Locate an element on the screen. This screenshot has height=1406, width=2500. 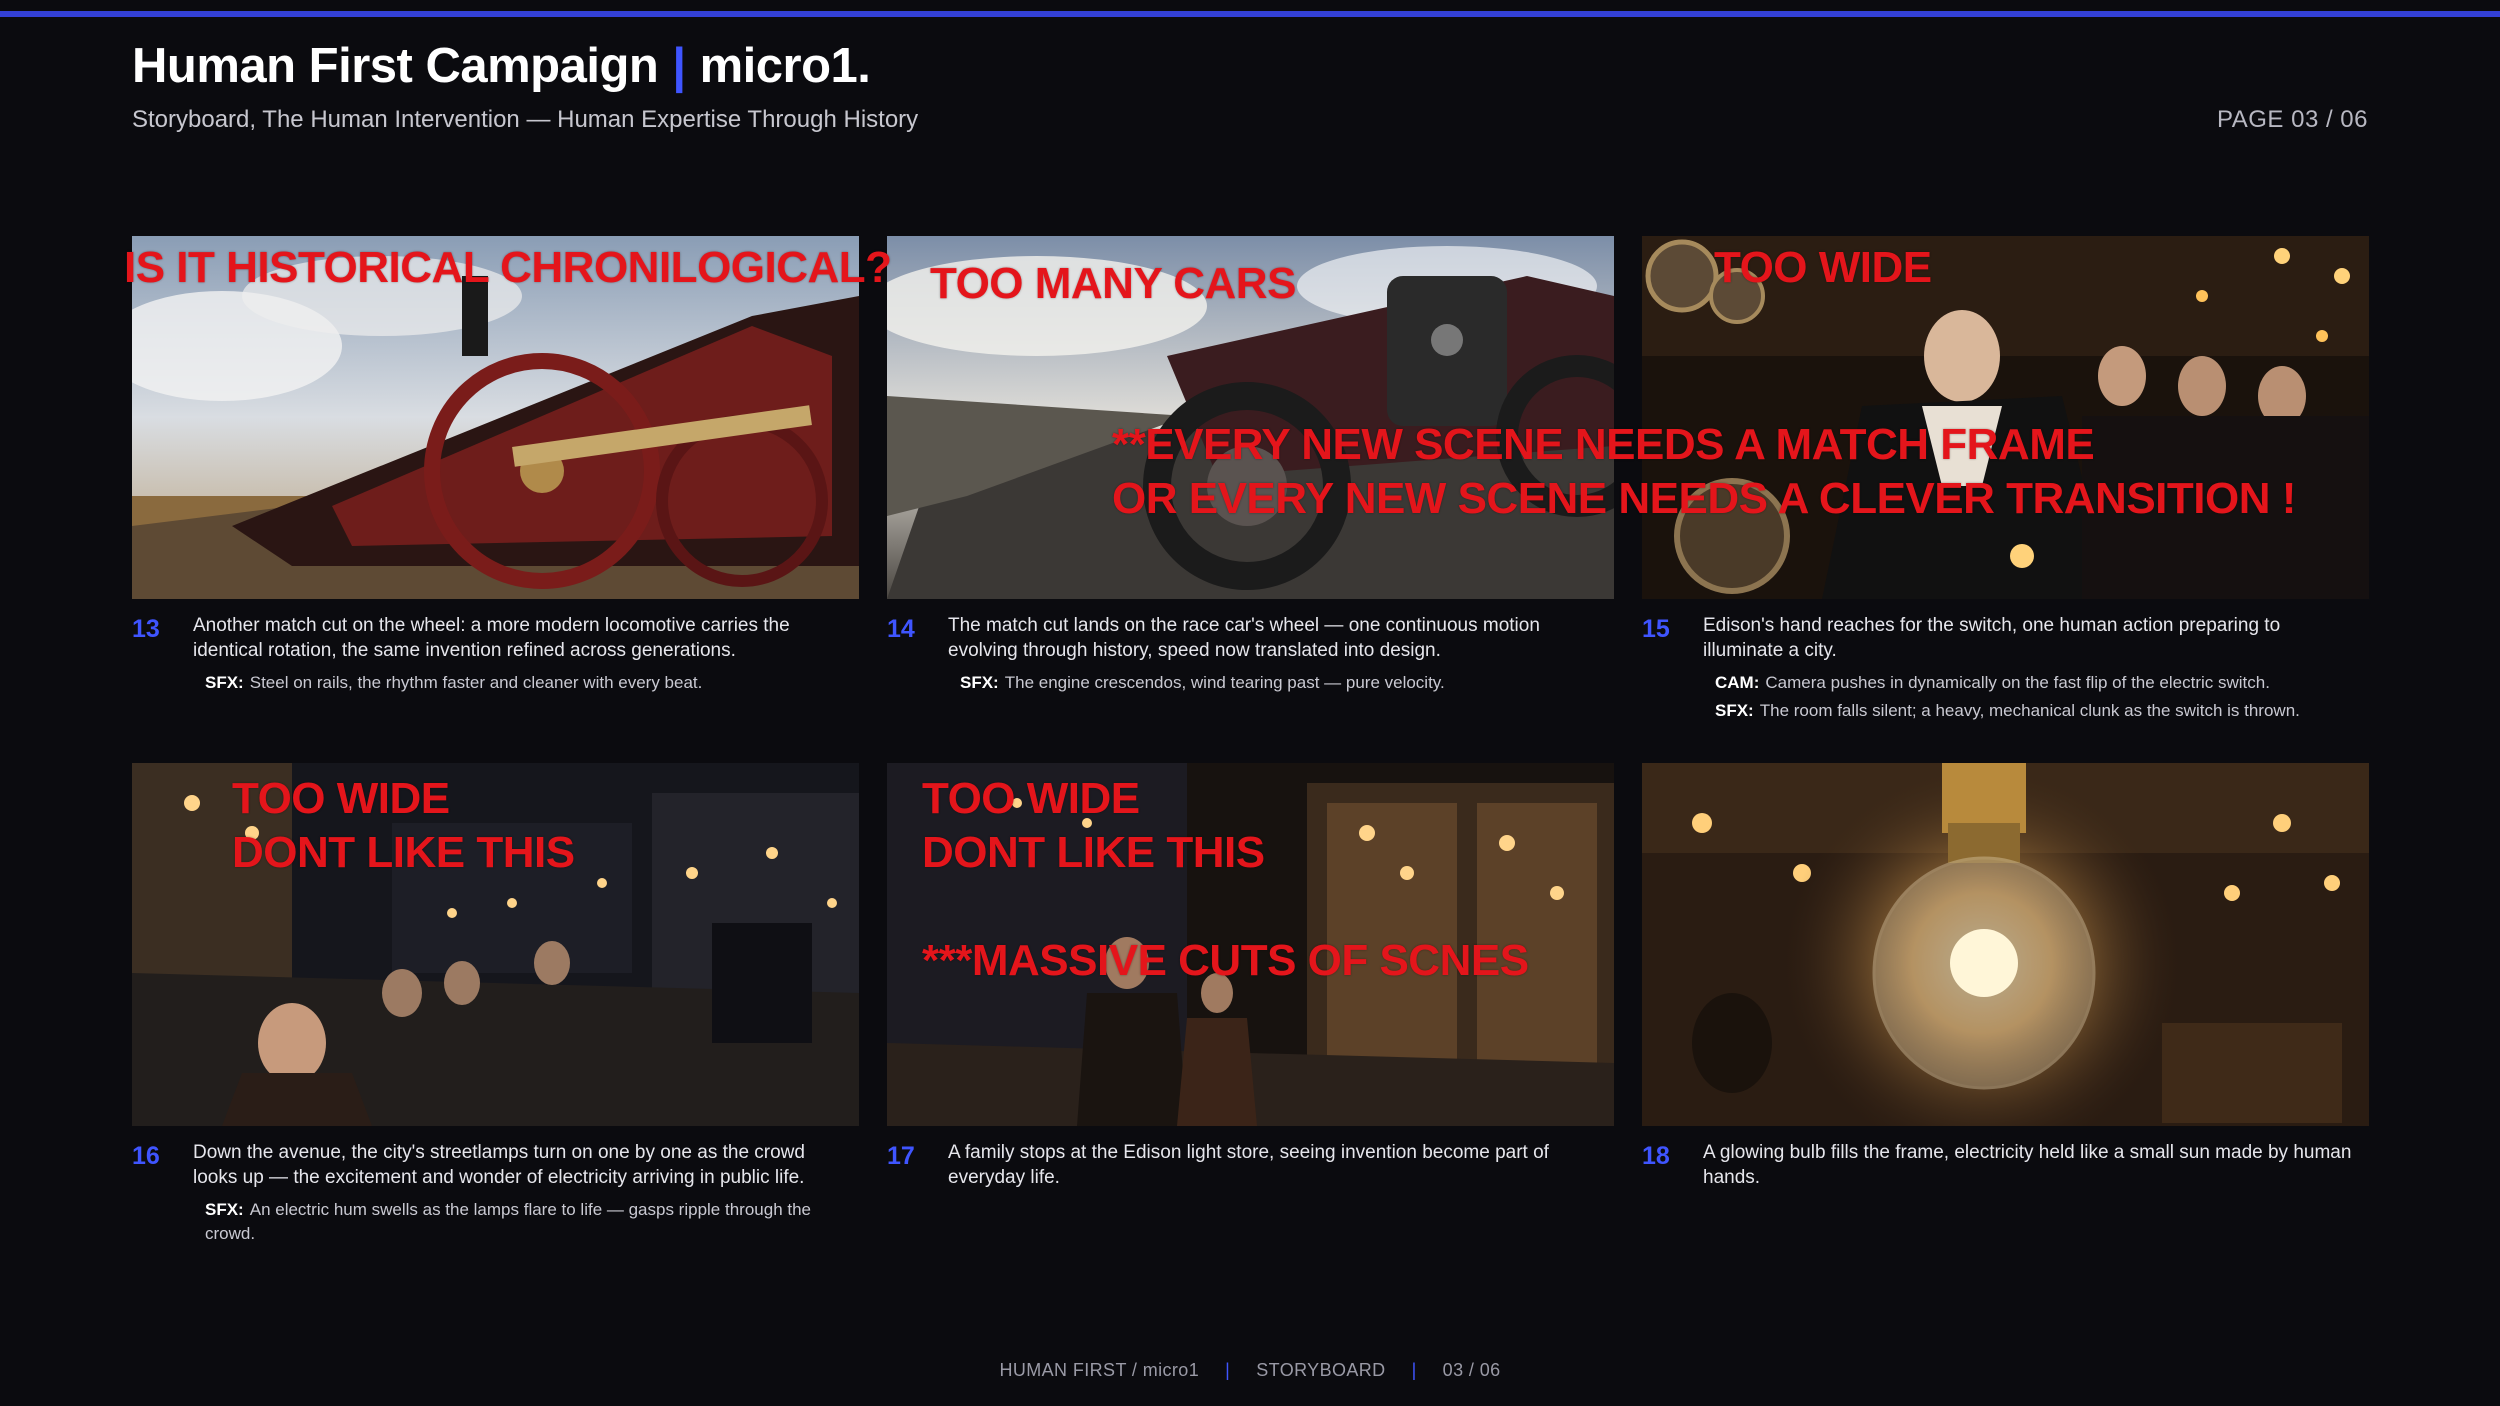
annotation-chronological: IS IT HISTORICAL CHRONILOGICAL? is located at coordinates (508, 267).